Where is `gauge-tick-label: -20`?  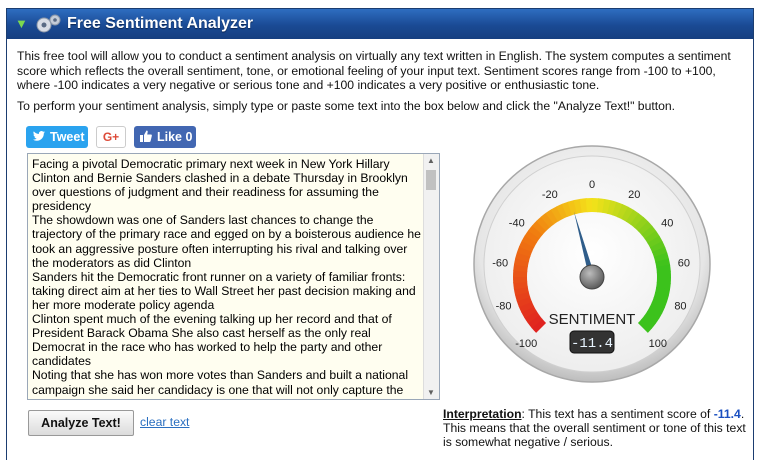
gauge-tick-label: -20 is located at coordinates (550, 195).